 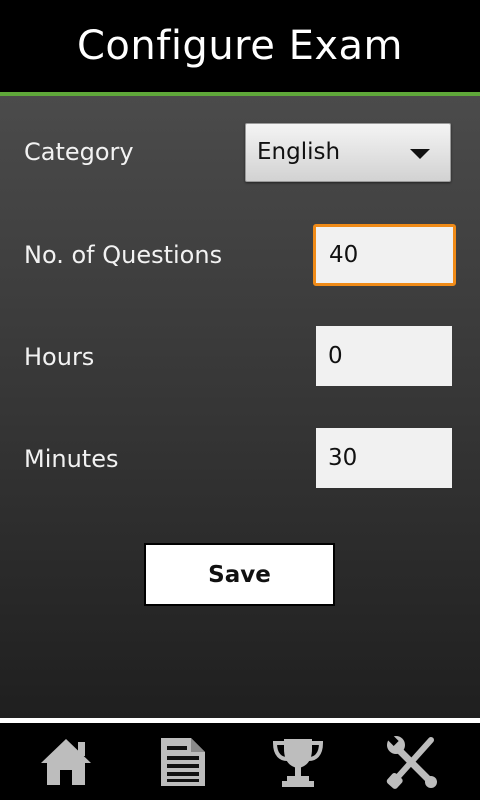 I want to click on page-title: Configure Exam, so click(x=239, y=46).